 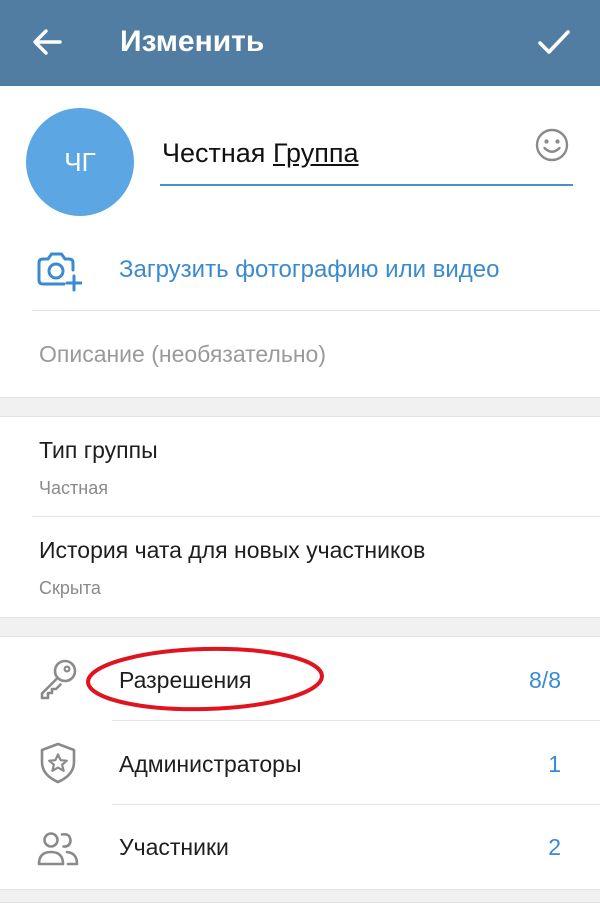 What do you see at coordinates (58, 679) in the screenshot?
I see `key-icon` at bounding box center [58, 679].